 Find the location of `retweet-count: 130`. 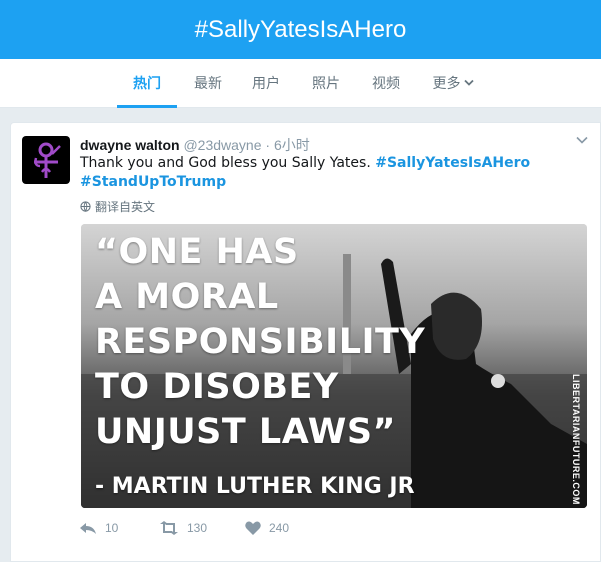

retweet-count: 130 is located at coordinates (197, 528).